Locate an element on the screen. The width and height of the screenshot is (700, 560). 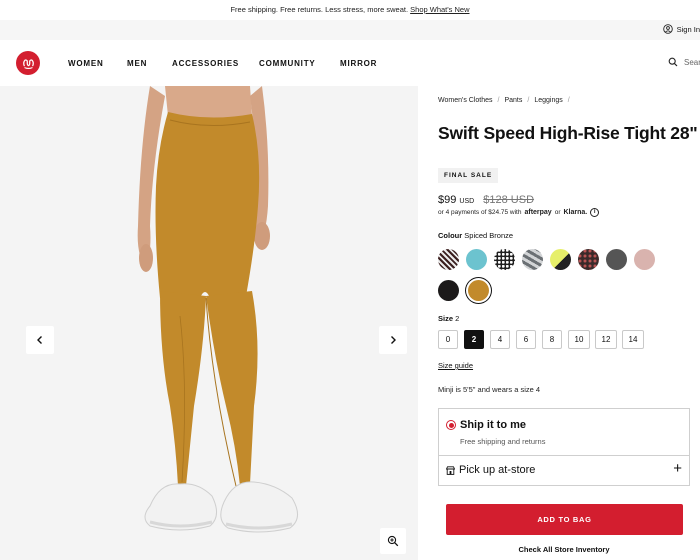
model-info: Minji is 5'5" and wears a size 4 is located at coordinates (489, 389).